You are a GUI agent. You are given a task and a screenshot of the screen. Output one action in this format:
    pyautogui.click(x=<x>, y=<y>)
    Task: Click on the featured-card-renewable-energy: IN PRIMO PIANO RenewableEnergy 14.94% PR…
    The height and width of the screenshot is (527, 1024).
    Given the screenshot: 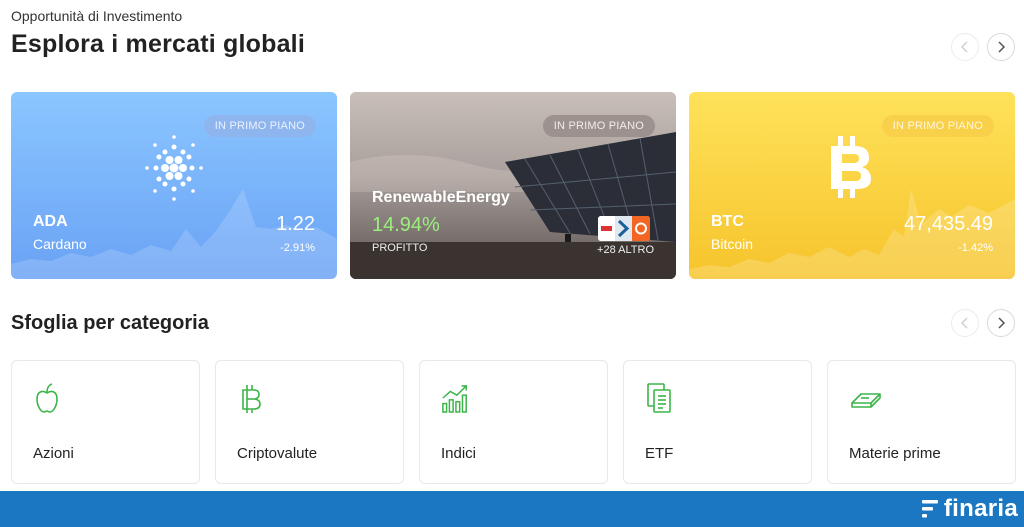 What is the action you would take?
    pyautogui.click(x=513, y=185)
    